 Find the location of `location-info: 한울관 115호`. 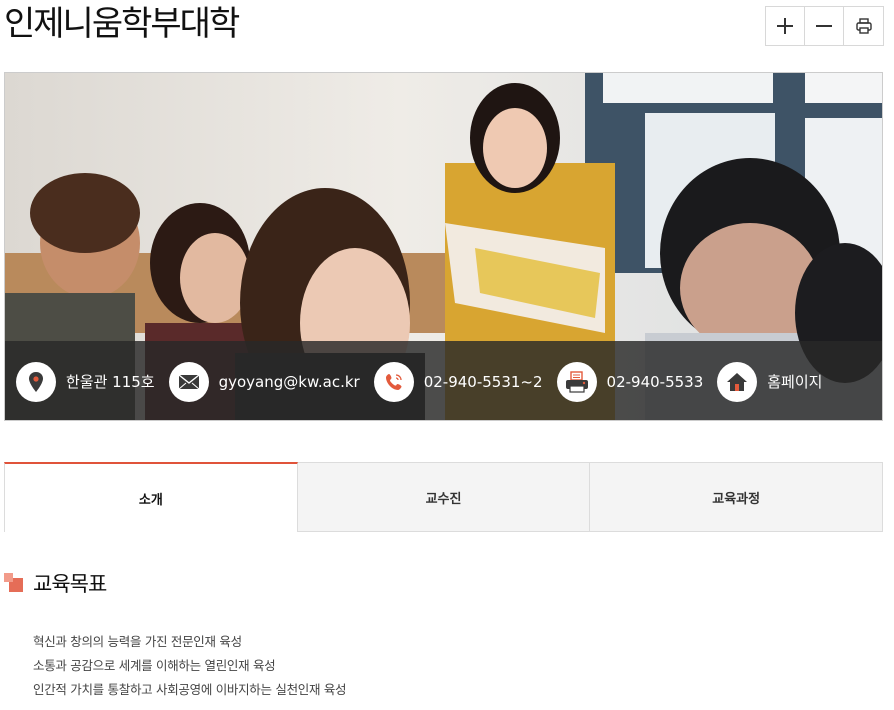

location-info: 한울관 115호 is located at coordinates (85, 381).